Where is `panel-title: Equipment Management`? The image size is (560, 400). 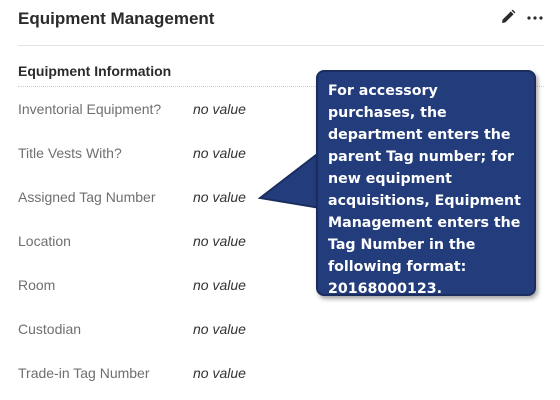 panel-title: Equipment Management is located at coordinates (116, 18).